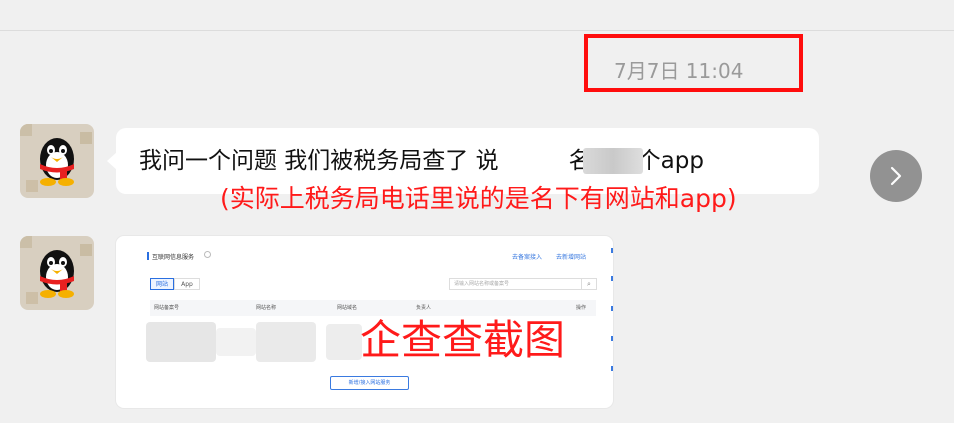  I want to click on search-icon: ⌕, so click(588, 284).